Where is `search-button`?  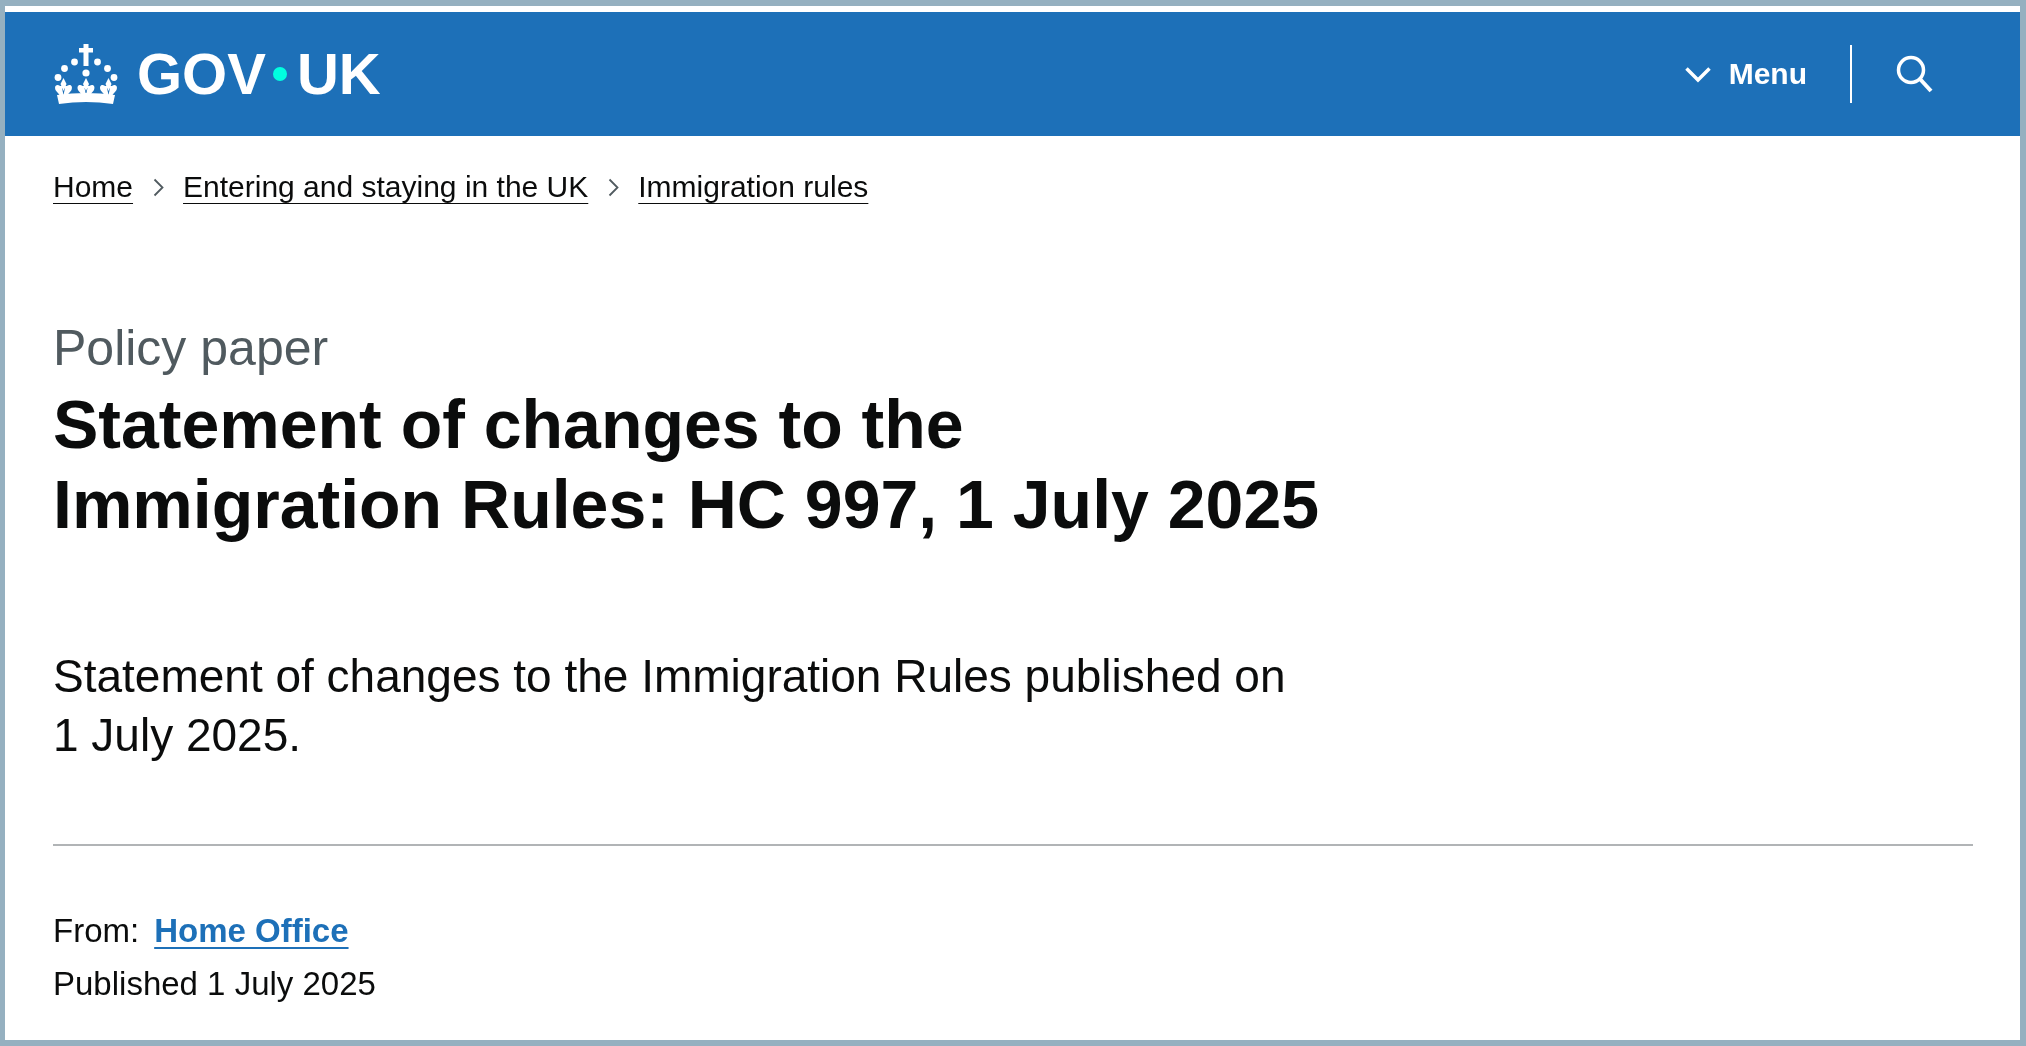 search-button is located at coordinates (1914, 74).